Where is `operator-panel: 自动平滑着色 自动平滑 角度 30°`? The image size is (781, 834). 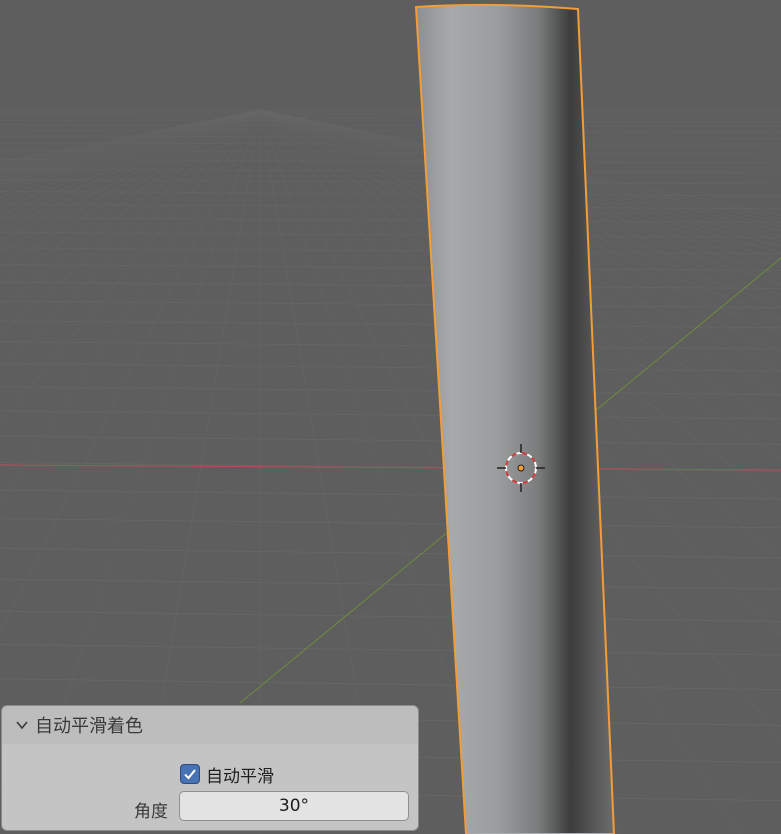
operator-panel: 自动平滑着色 自动平滑 角度 30° is located at coordinates (210, 768).